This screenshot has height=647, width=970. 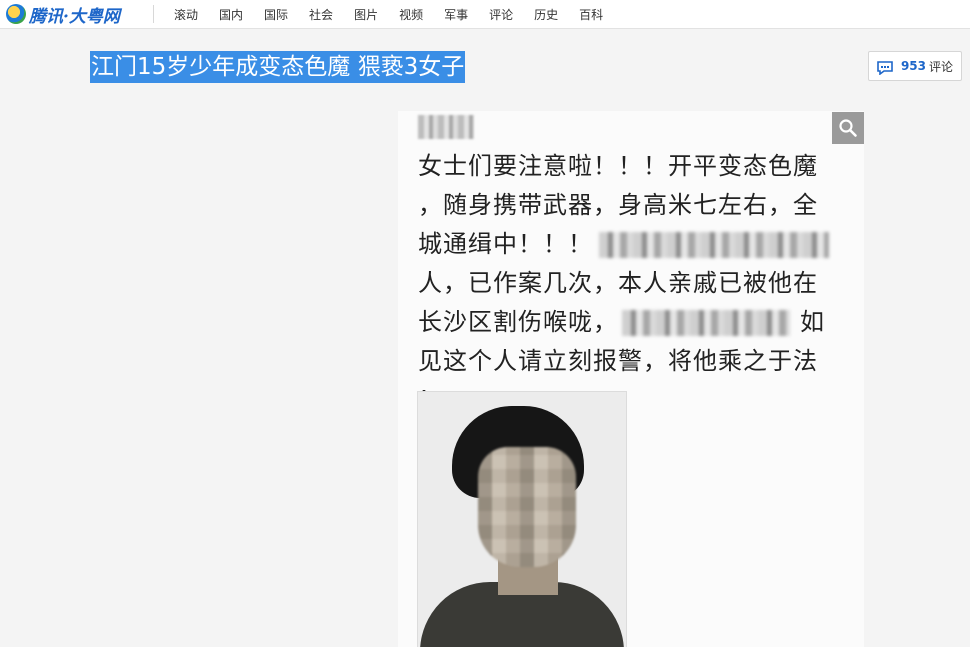 I want to click on nav-divider, so click(x=153, y=14).